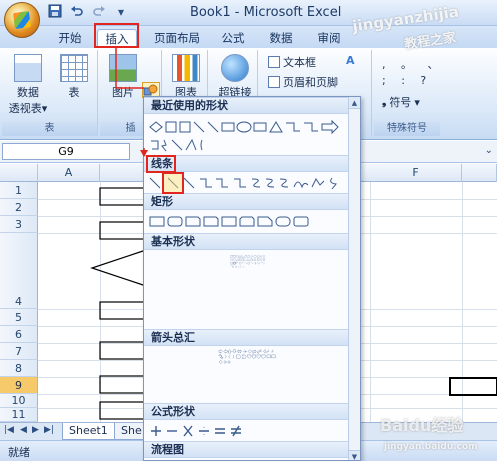 The image size is (497, 461). I want to click on scroll-up-icon: ▲, so click(354, 103).